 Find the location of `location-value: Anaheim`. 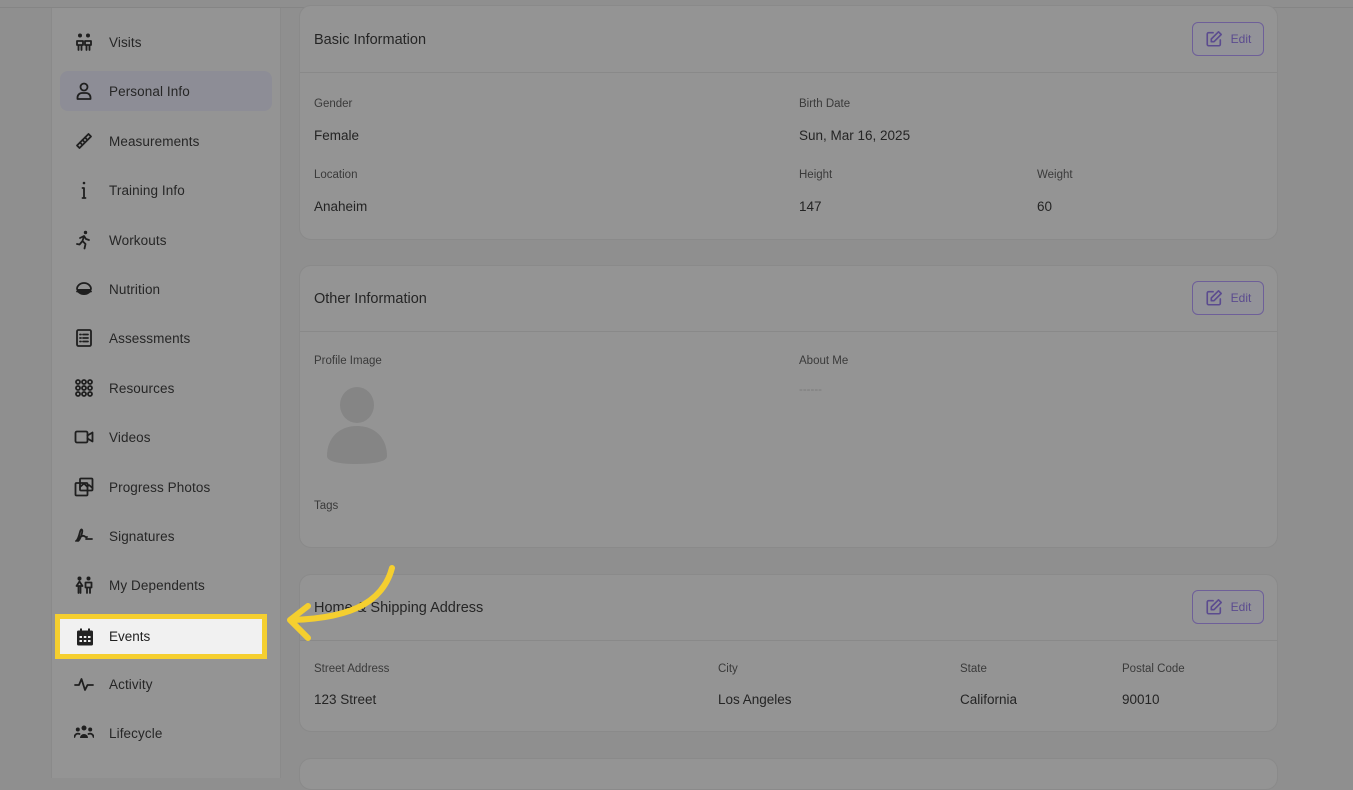

location-value: Anaheim is located at coordinates (341, 206).